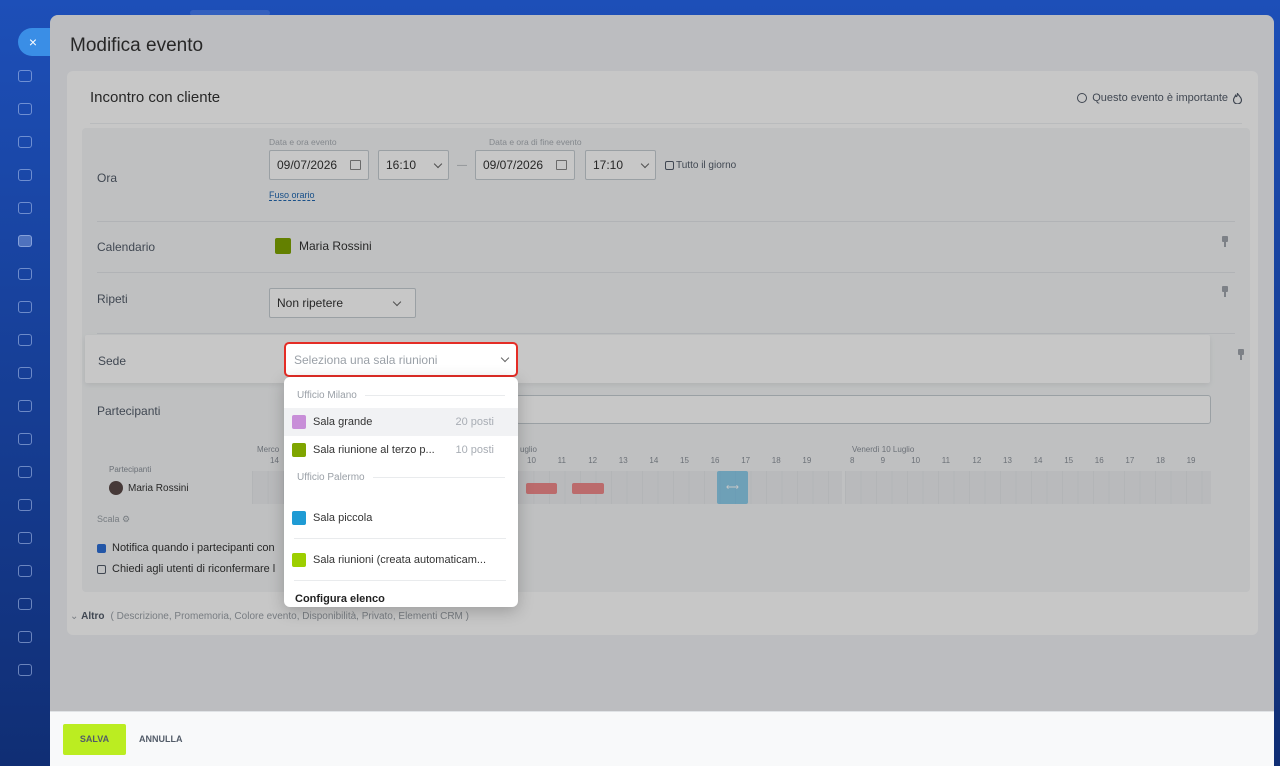  Describe the element at coordinates (535, 142) in the screenshot. I see `end-caption: Data e ora di fine evento` at that location.